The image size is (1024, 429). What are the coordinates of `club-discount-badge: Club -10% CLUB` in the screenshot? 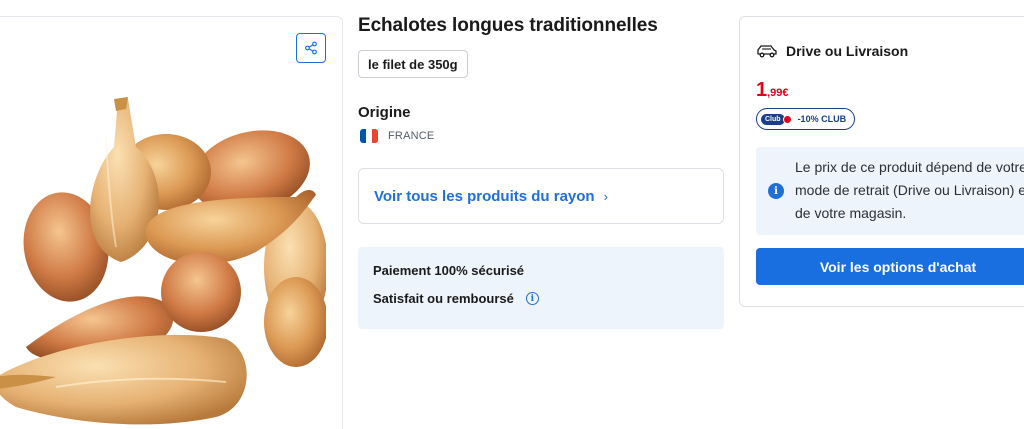 It's located at (806, 119).